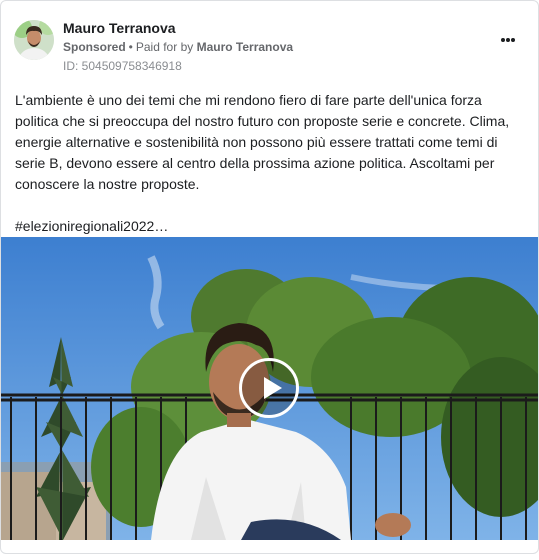 This screenshot has height=560, width=539. I want to click on more-horizontal-icon, so click(508, 40).